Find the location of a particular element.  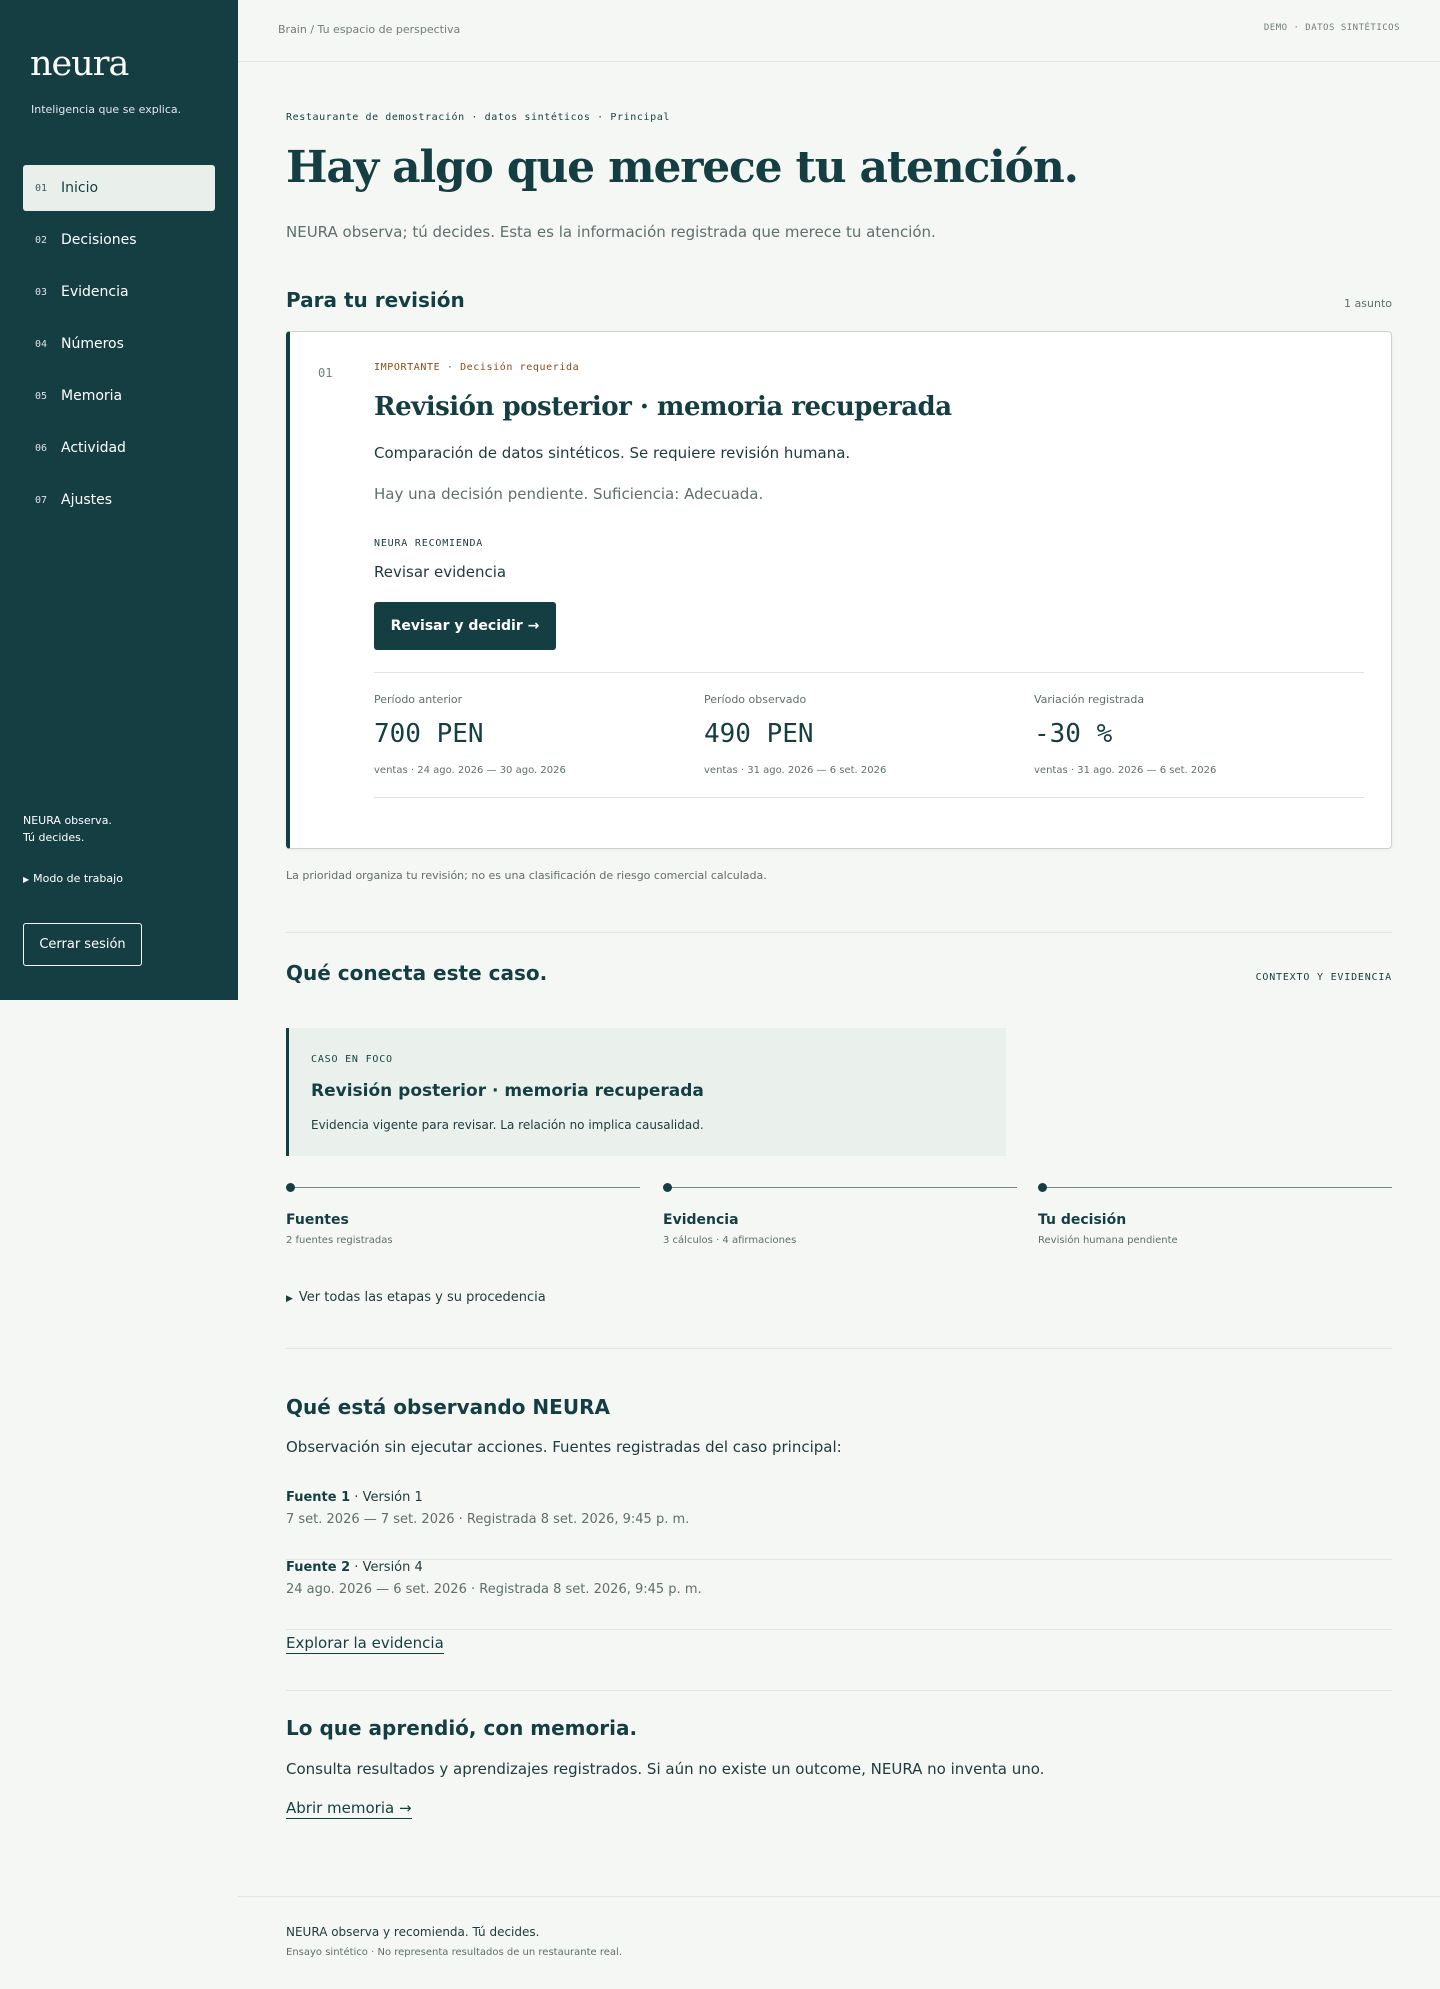

stage-sub: Revisión humana pendiente is located at coordinates (1108, 1240).